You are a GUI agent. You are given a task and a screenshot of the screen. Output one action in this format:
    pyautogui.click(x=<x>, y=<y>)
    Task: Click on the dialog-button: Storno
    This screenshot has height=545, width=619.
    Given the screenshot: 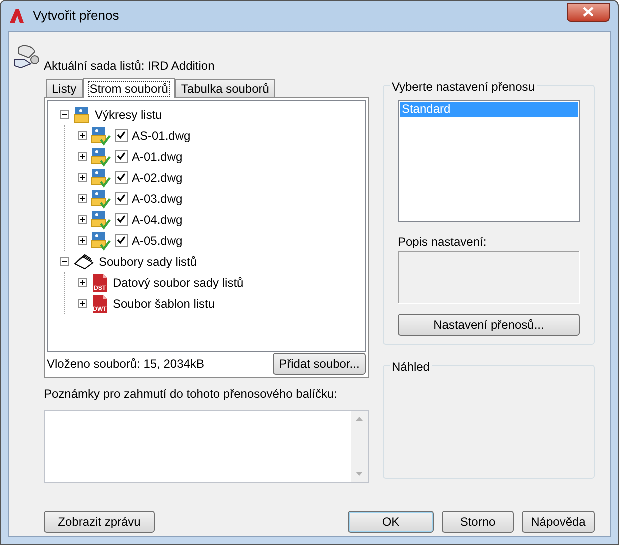 What is the action you would take?
    pyautogui.click(x=478, y=522)
    